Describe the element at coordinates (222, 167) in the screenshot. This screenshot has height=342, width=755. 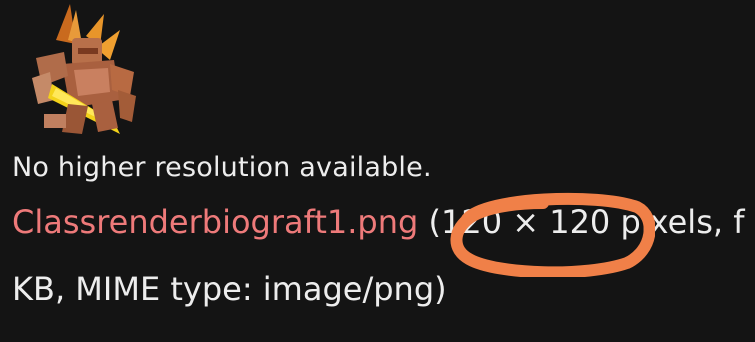
I see `resolution-status-text: No higher resolution available.` at that location.